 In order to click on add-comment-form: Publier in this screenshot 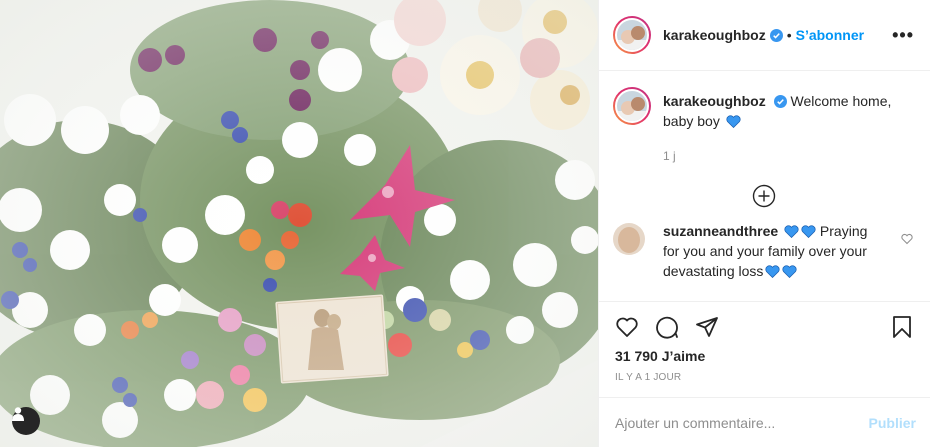, I will do `click(764, 422)`.